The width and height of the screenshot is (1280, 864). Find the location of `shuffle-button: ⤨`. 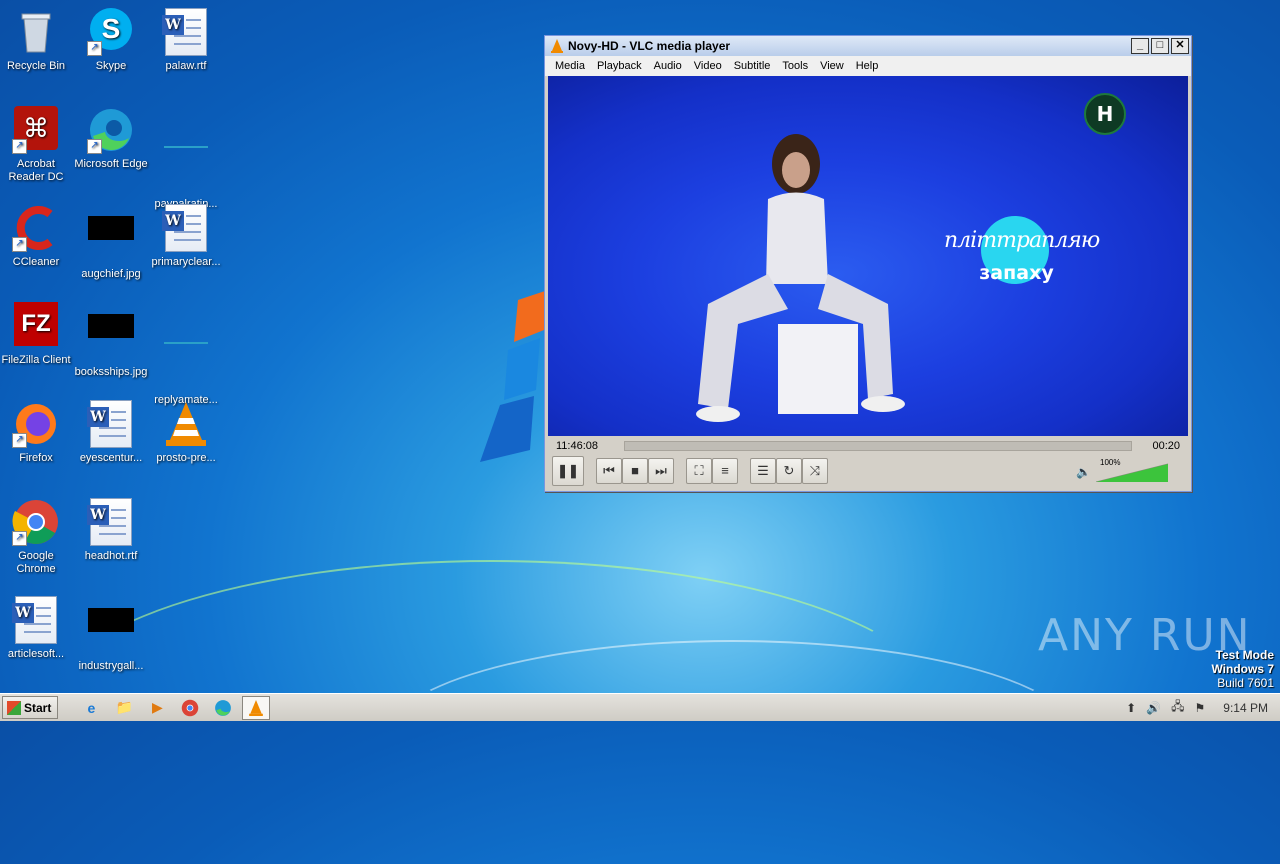

shuffle-button: ⤨ is located at coordinates (815, 471).